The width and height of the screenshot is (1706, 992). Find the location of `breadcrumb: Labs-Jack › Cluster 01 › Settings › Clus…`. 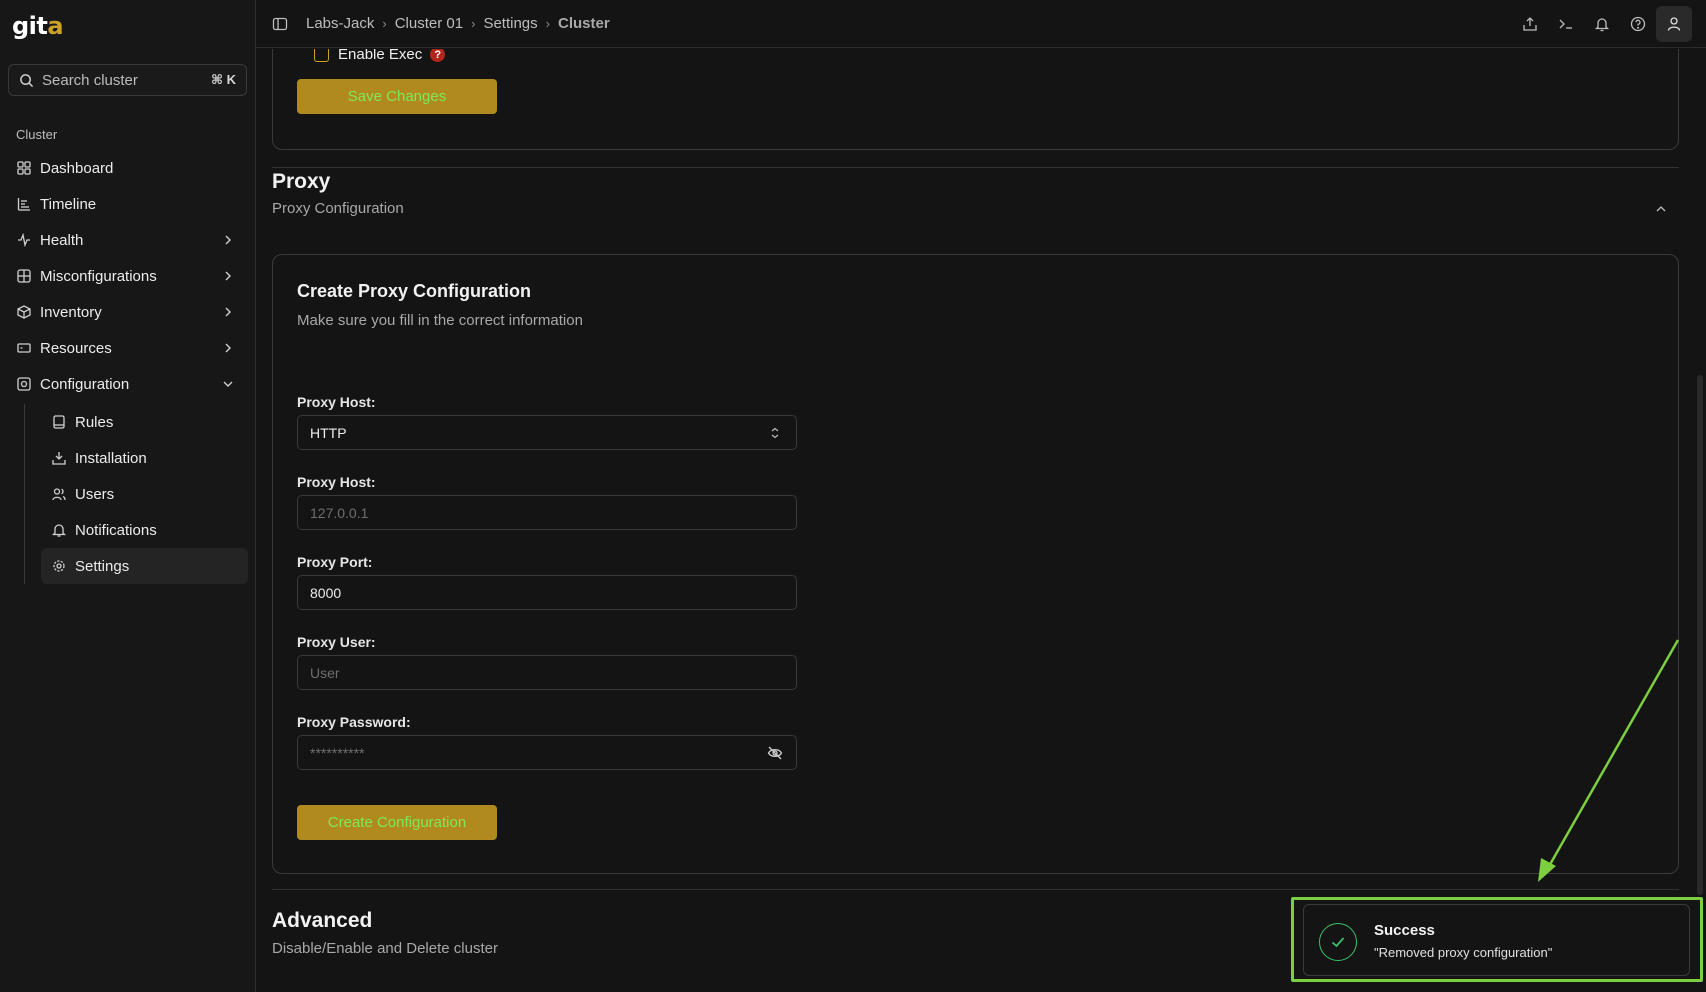

breadcrumb: Labs-Jack › Cluster 01 › Settings › Clus… is located at coordinates (458, 23).